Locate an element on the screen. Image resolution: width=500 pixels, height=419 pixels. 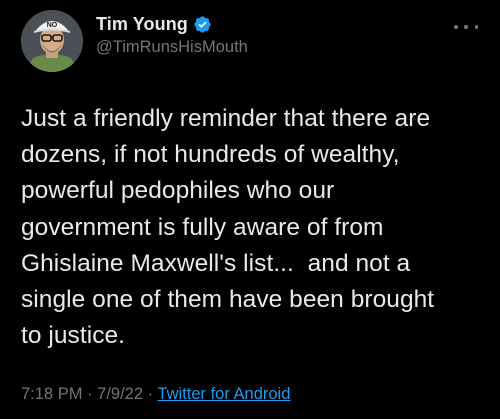
svg-text: NO is located at coordinates (52, 25).